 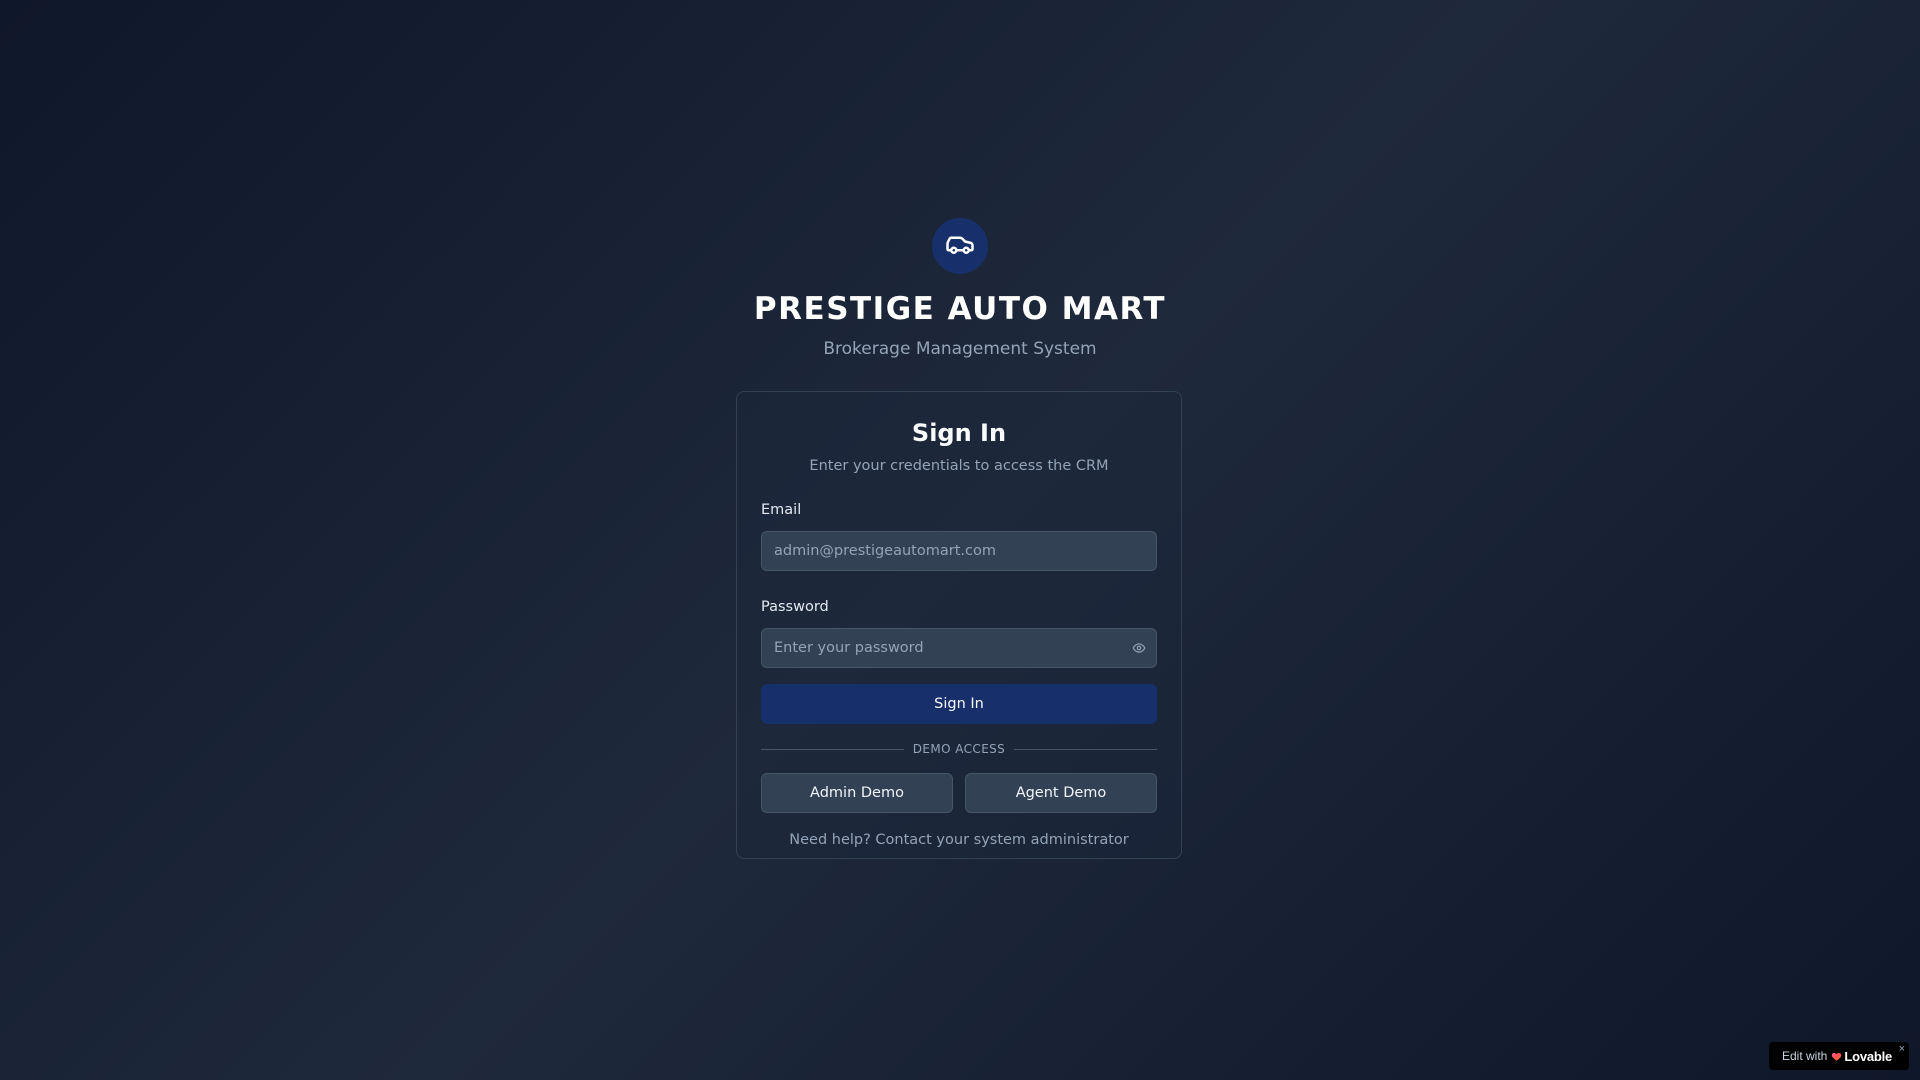 What do you see at coordinates (1902, 1049) in the screenshot?
I see `close-icon: ×` at bounding box center [1902, 1049].